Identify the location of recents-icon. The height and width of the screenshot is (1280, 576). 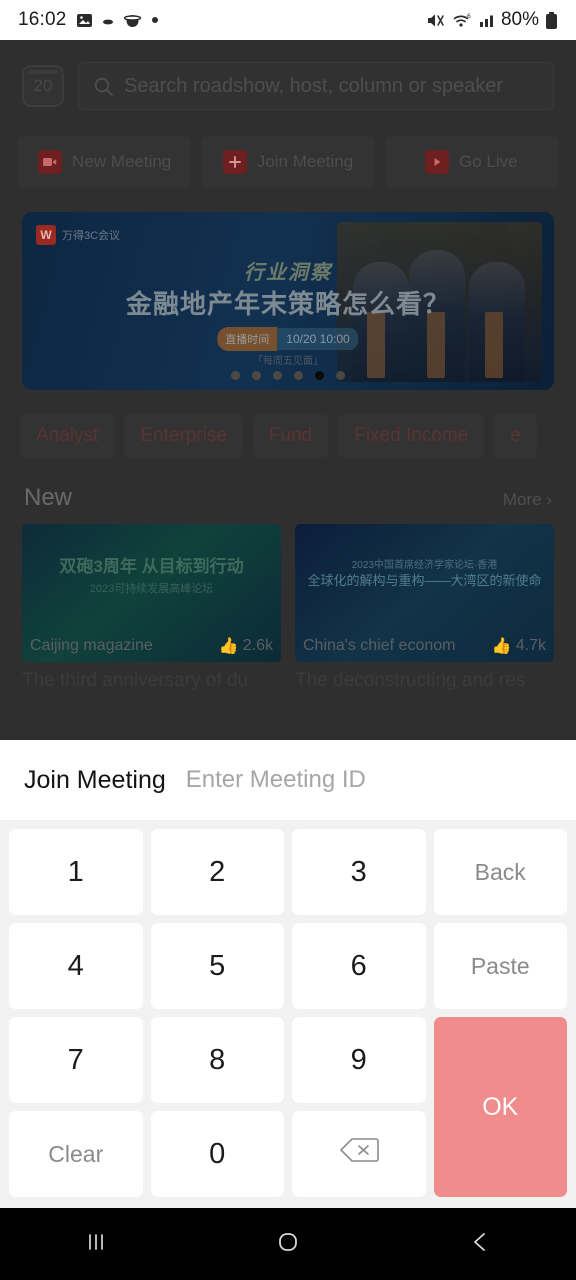
(96, 1244).